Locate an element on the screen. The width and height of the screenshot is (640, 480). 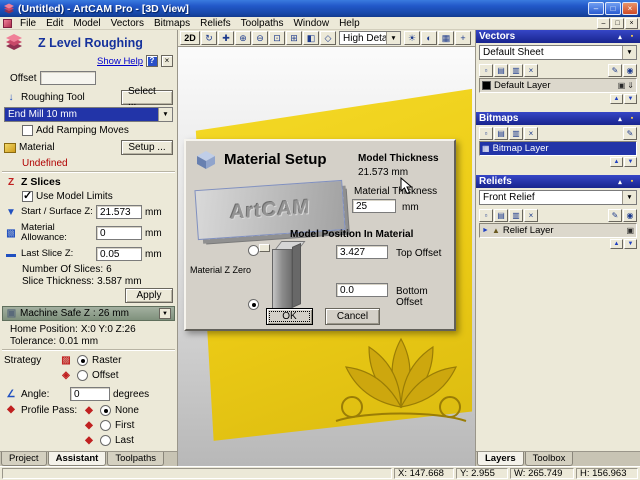
bitmaps-new-layer-button: ▫ is located at coordinates (486, 133).